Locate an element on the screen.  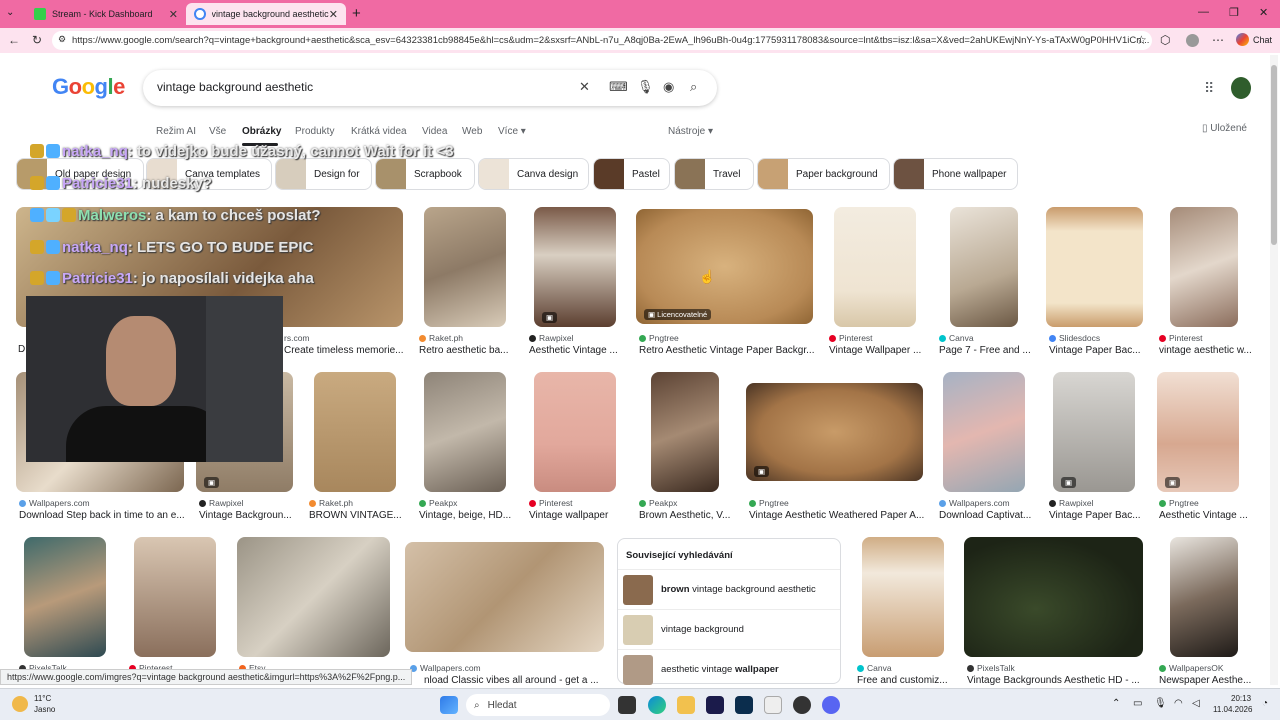
saved-button: ▯ Uložené is located at coordinates (1224, 128).